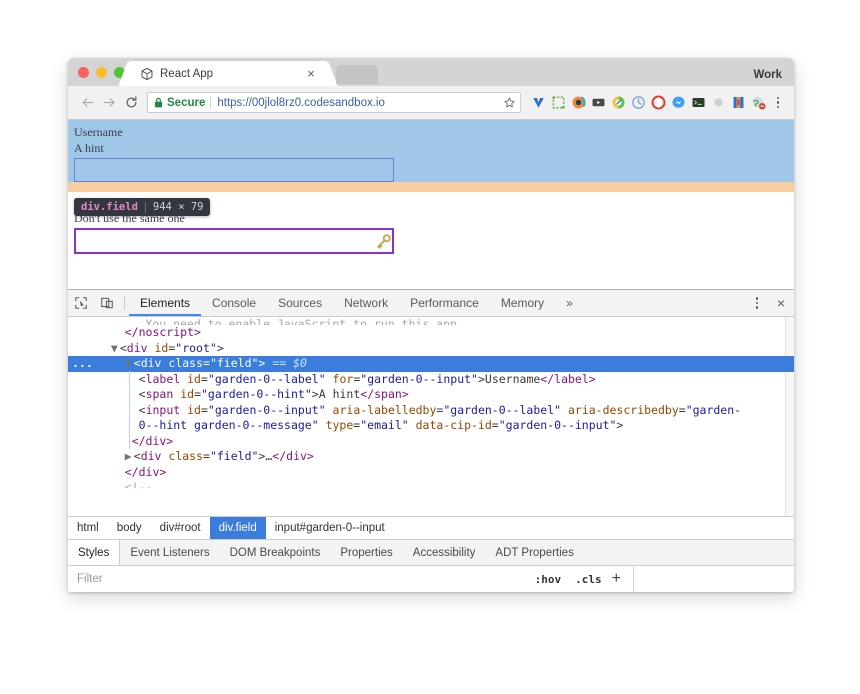 The height and width of the screenshot is (694, 860). I want to click on dom-row-div-field-collapsed: ▶ <div class="field">…</div>, so click(431, 457).